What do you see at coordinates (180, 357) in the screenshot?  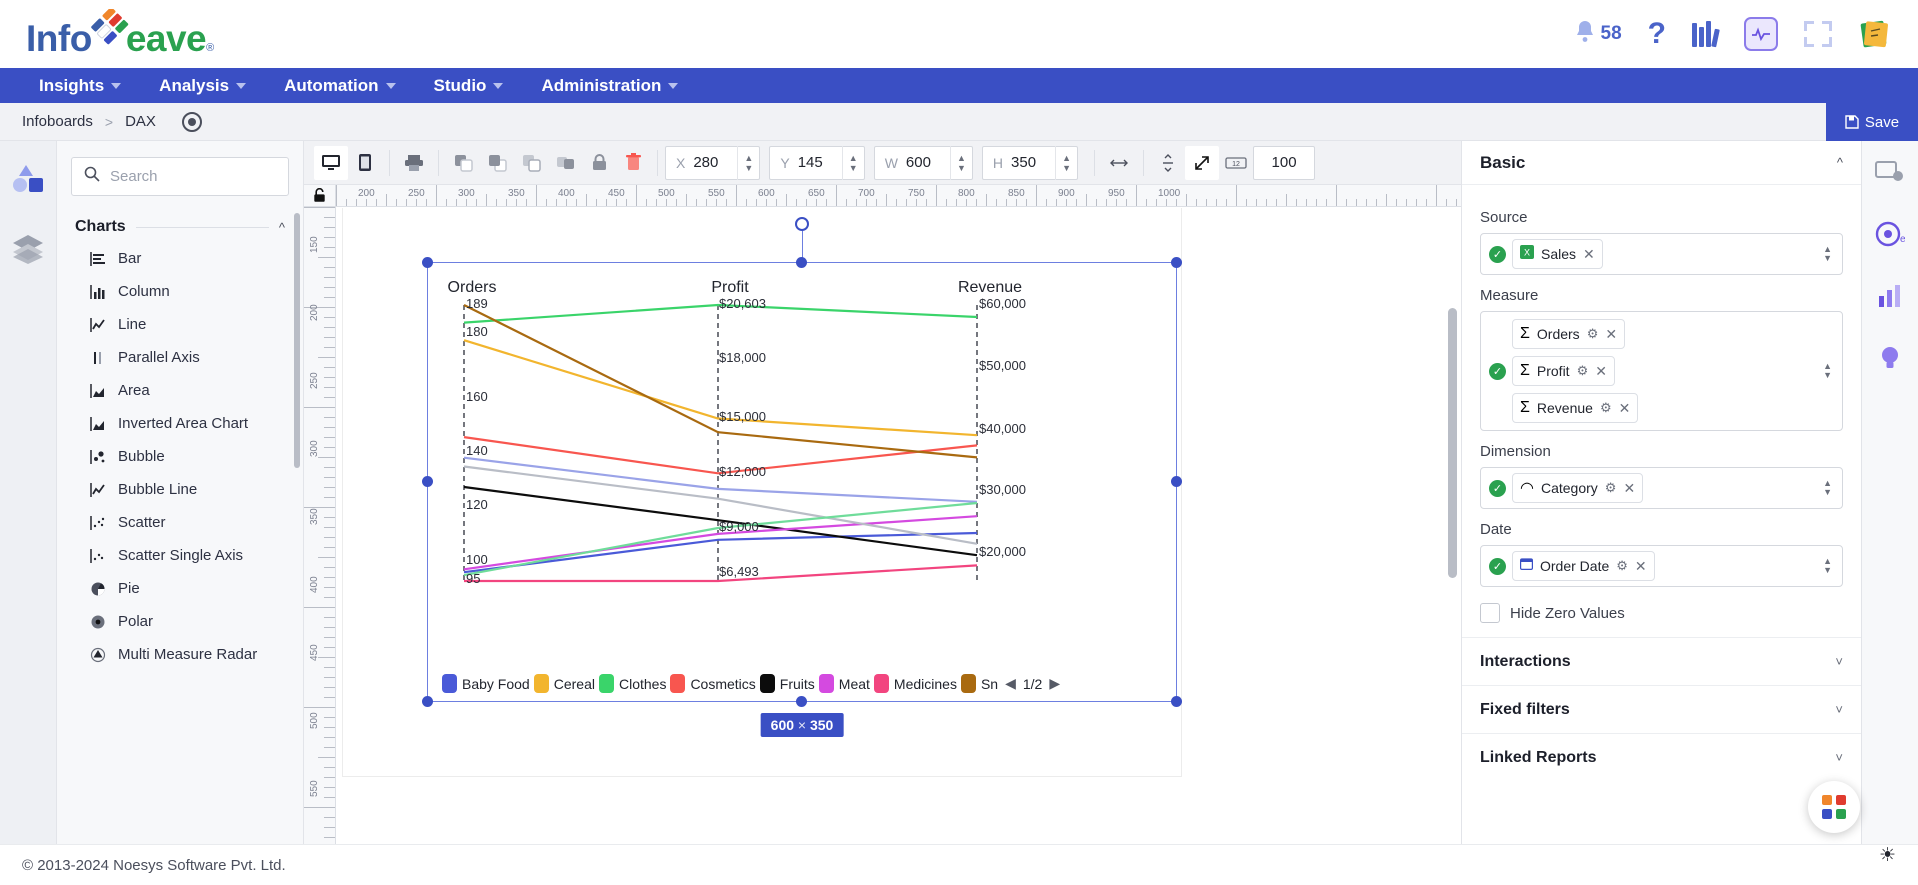 I see `chart-item-parallel-axis: Parallel Axis` at bounding box center [180, 357].